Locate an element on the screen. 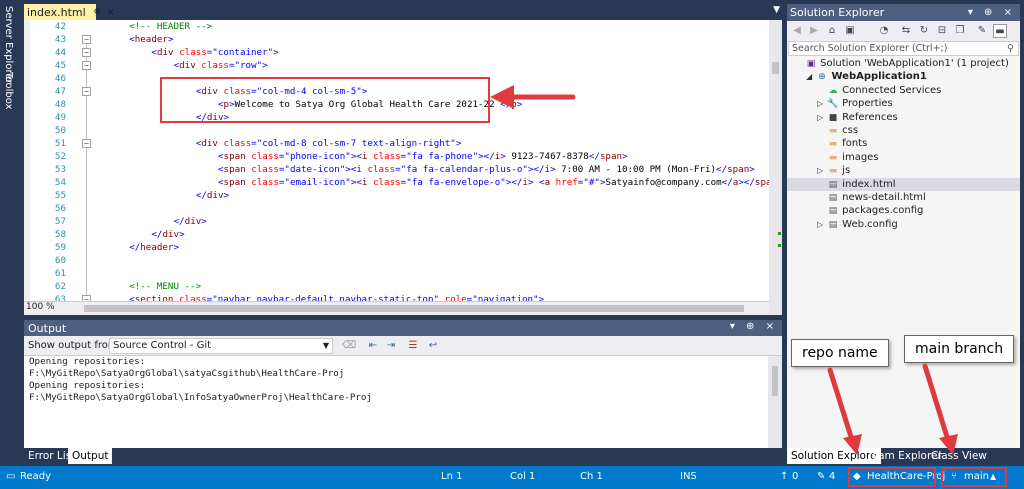  toolbox-tab: Toolbox is located at coordinates (8, 91).